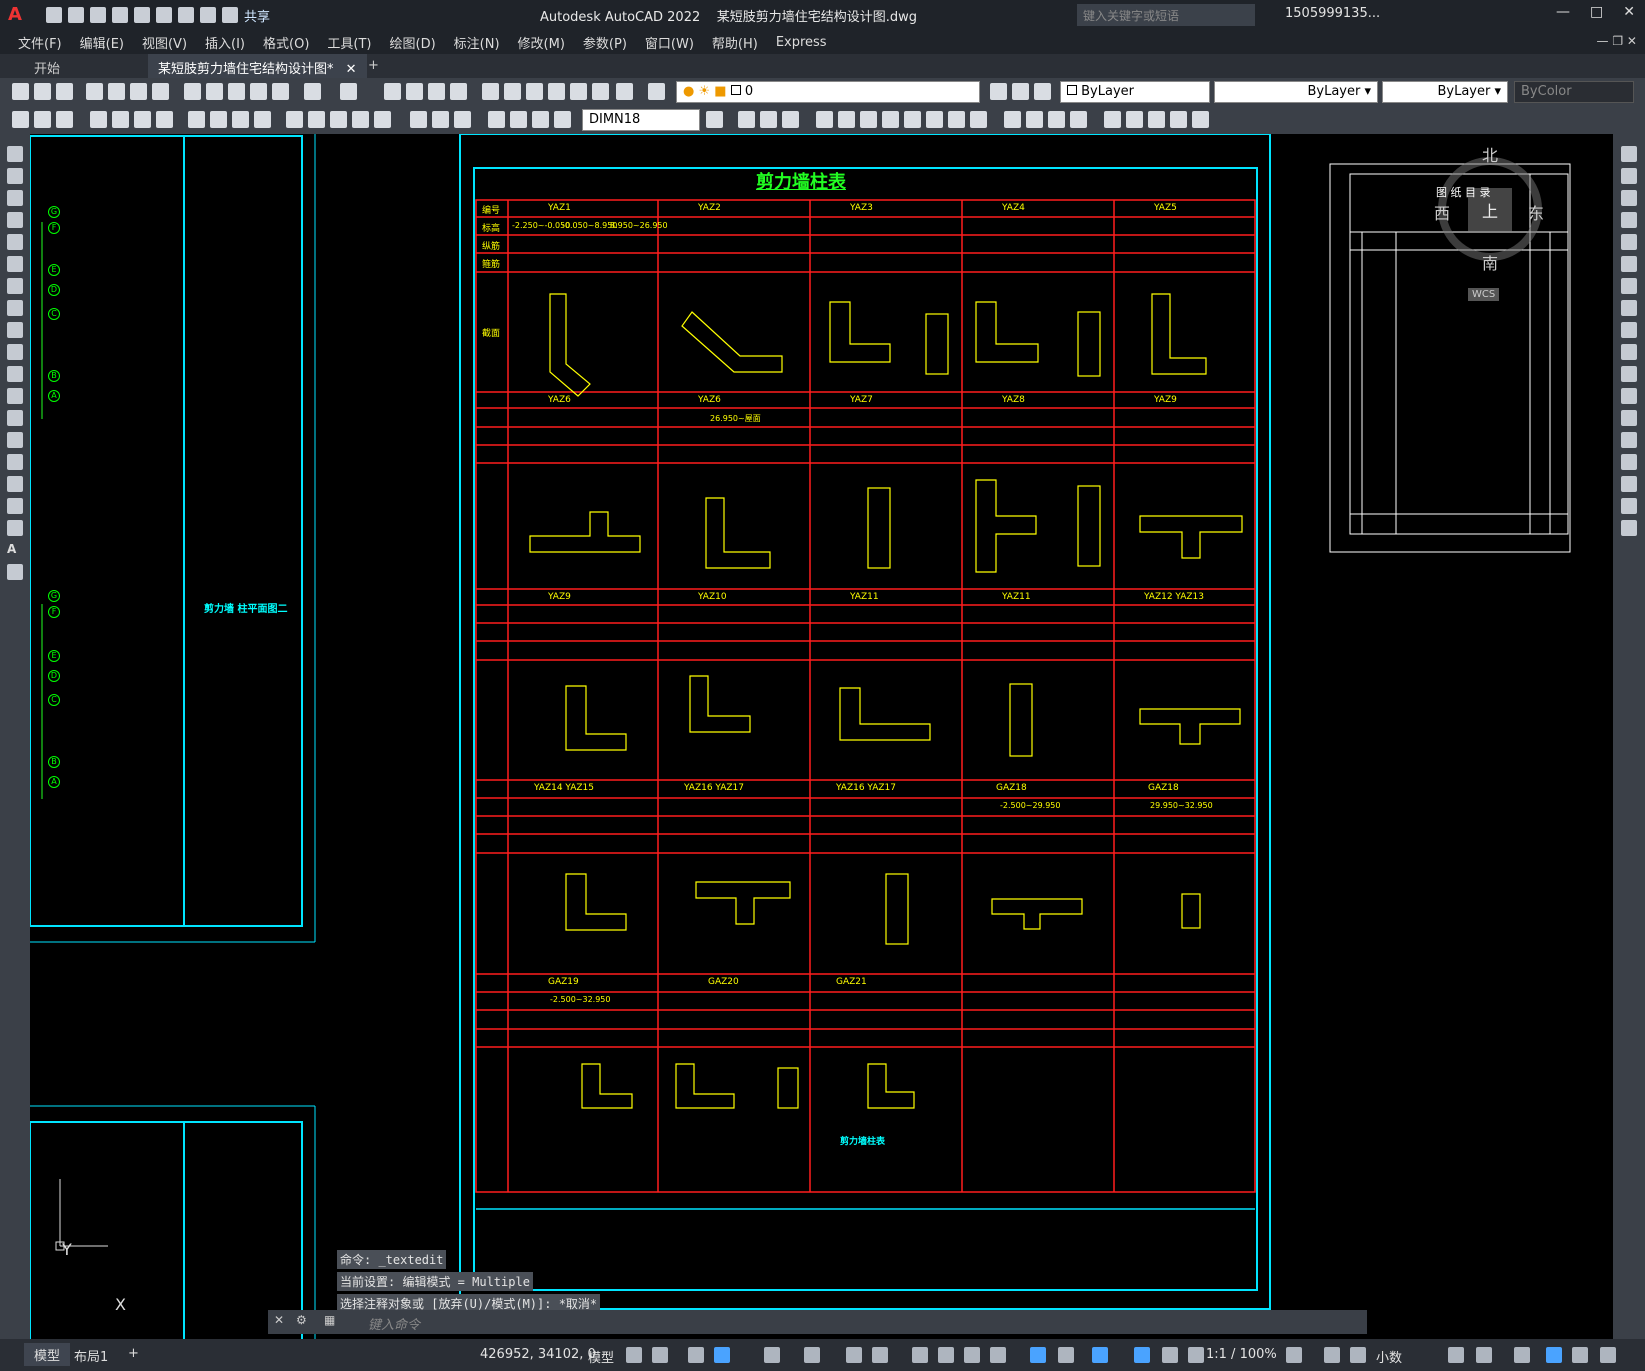 This screenshot has width=1645, height=1371. What do you see at coordinates (1629, 396) in the screenshot?
I see `break-at-point-icon` at bounding box center [1629, 396].